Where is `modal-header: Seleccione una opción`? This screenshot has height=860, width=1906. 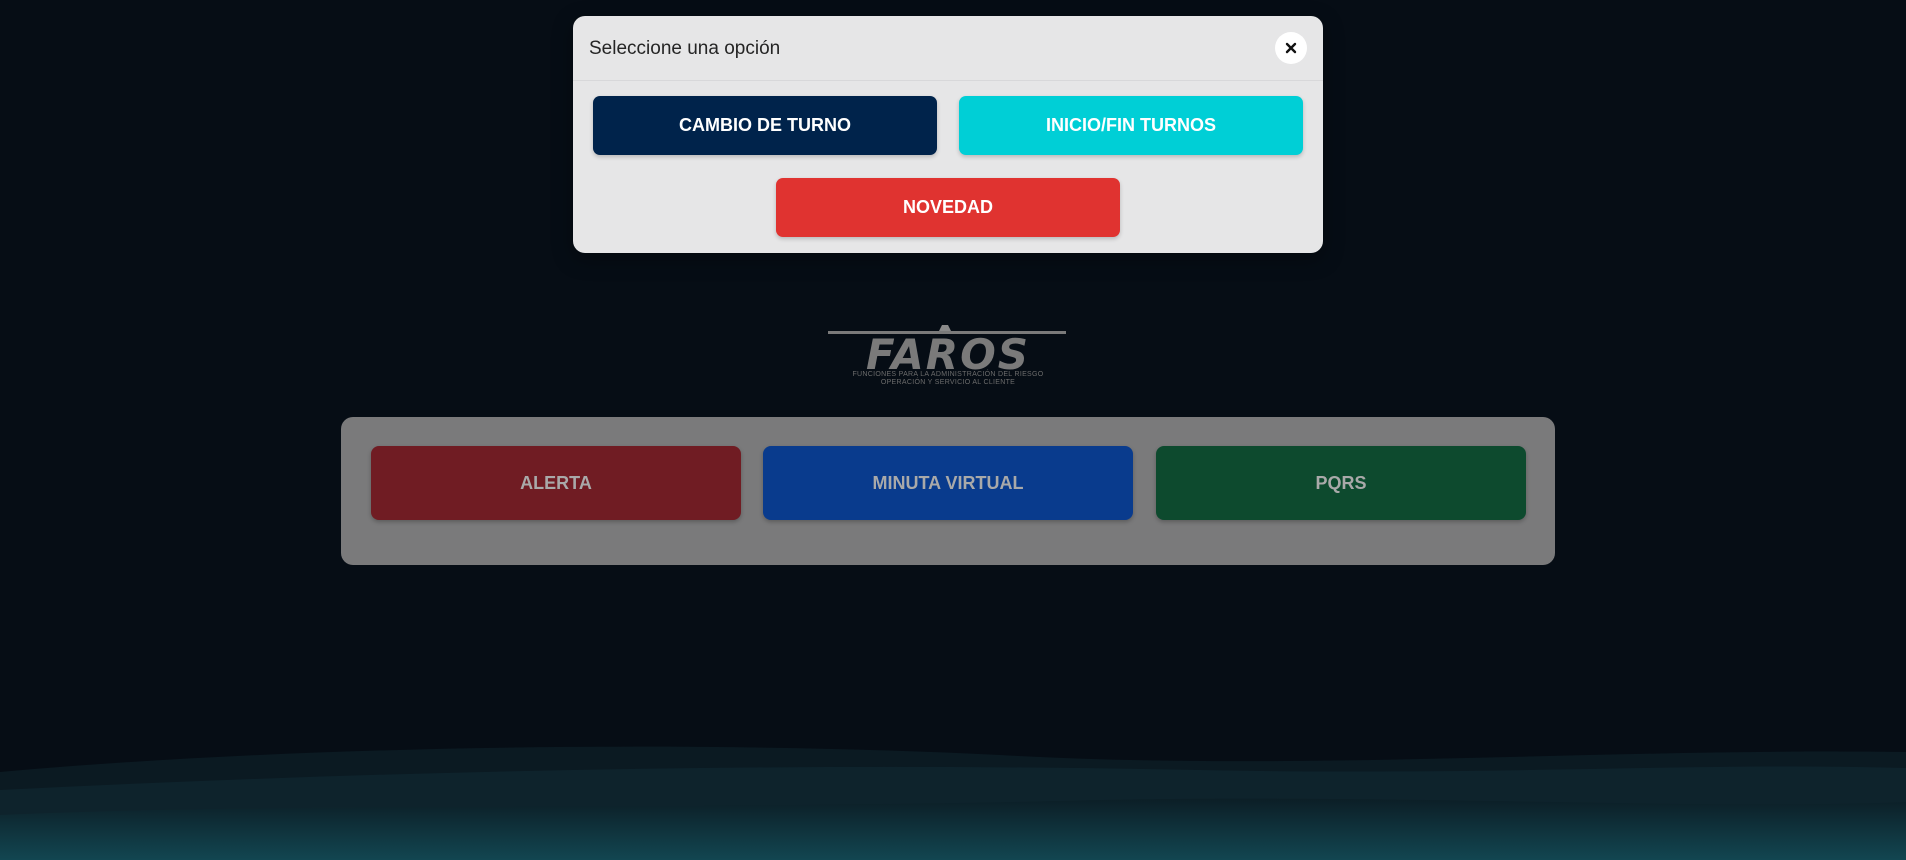 modal-header: Seleccione una opción is located at coordinates (948, 48).